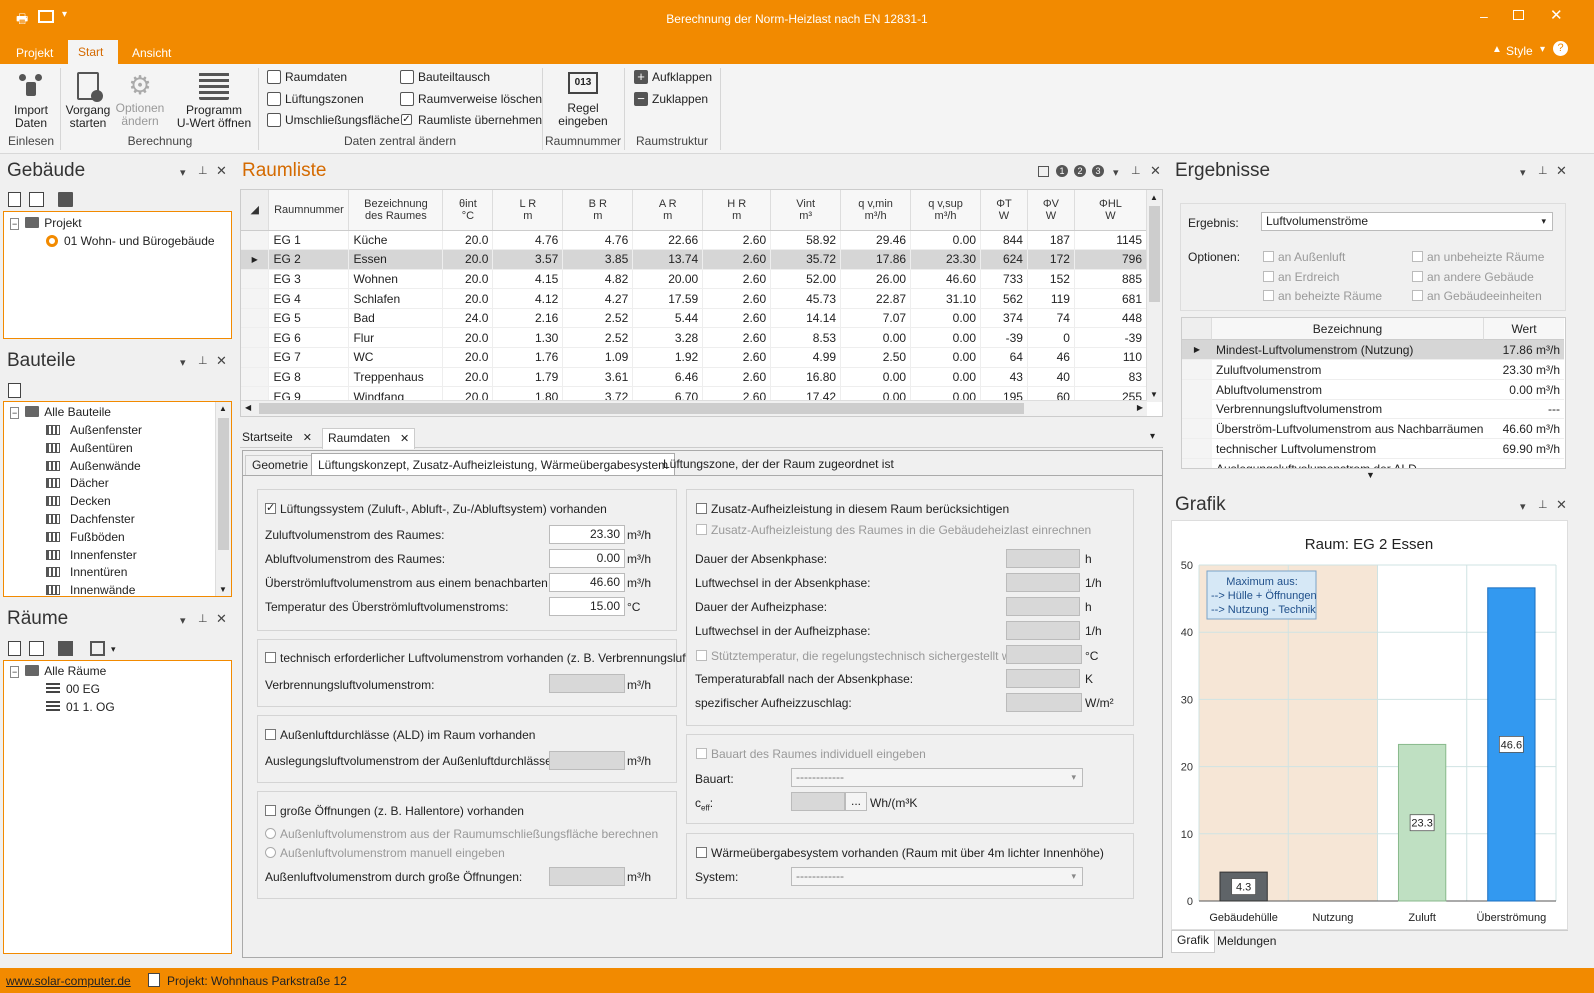  Describe the element at coordinates (1152, 436) in the screenshot. I see `tabs-dropdown-icon: ▾` at that location.